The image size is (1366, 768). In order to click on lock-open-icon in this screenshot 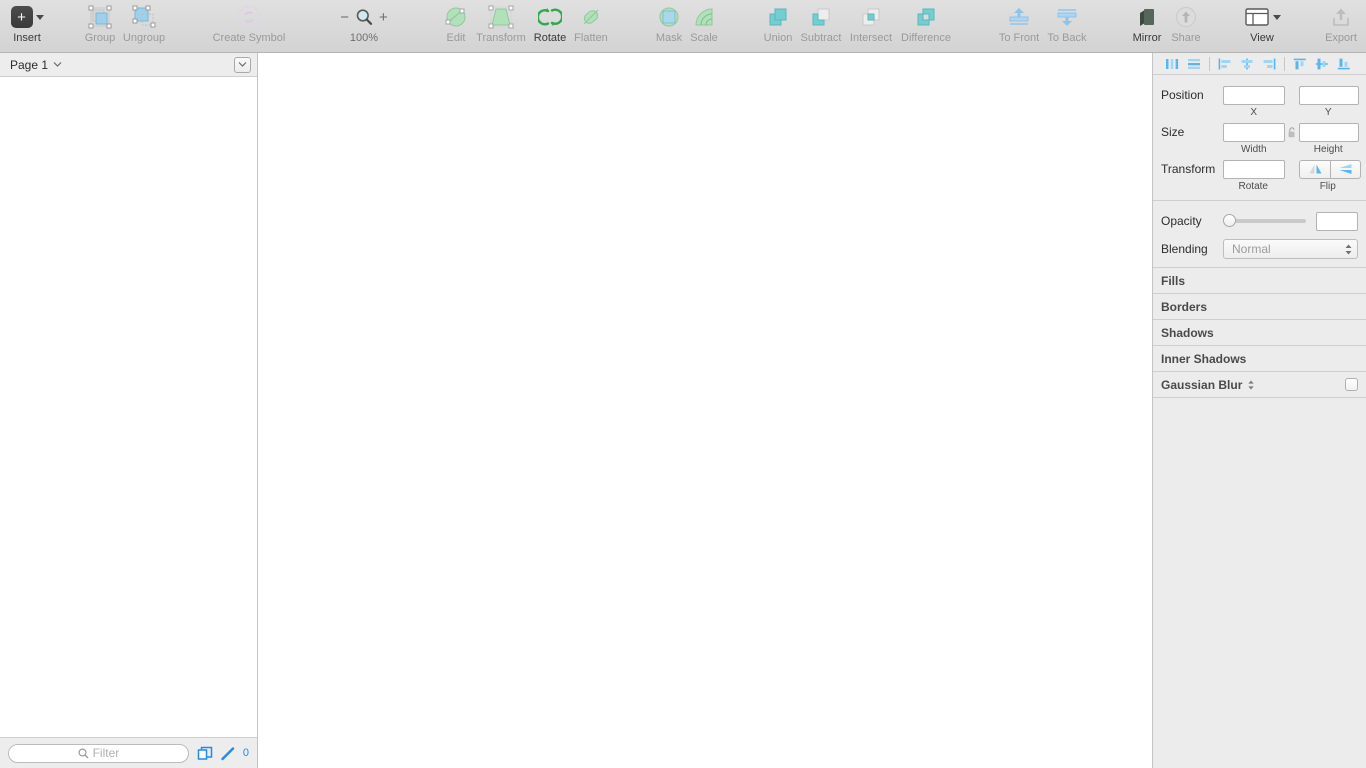, I will do `click(1292, 132)`.